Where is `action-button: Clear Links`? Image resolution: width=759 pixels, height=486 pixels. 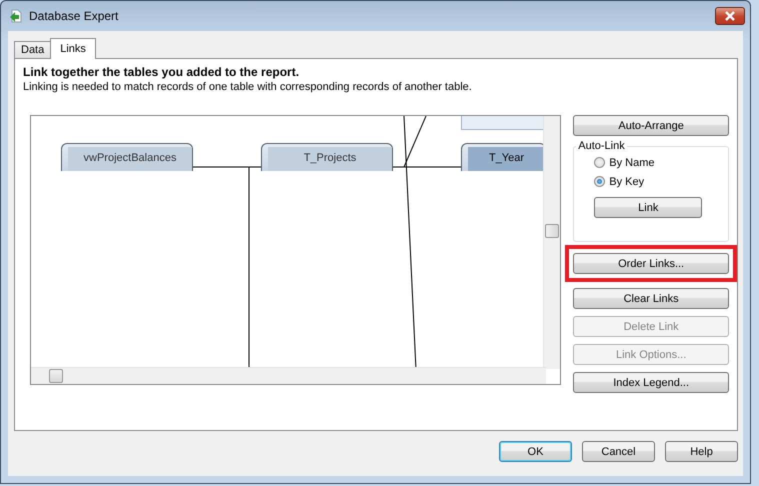 action-button: Clear Links is located at coordinates (651, 298).